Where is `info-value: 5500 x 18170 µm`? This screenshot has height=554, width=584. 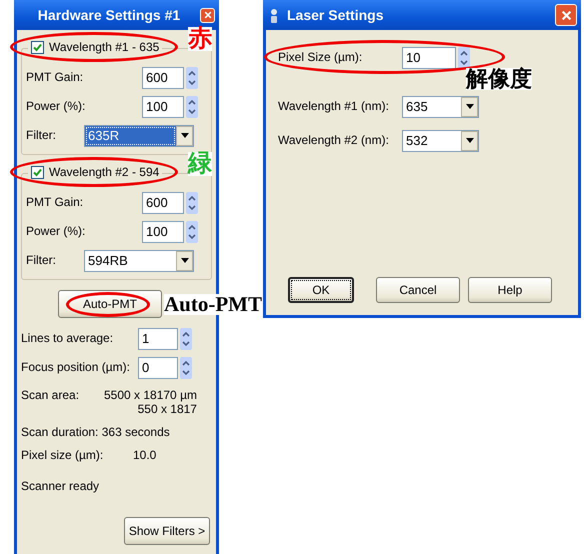
info-value: 5500 x 18170 µm is located at coordinates (150, 395).